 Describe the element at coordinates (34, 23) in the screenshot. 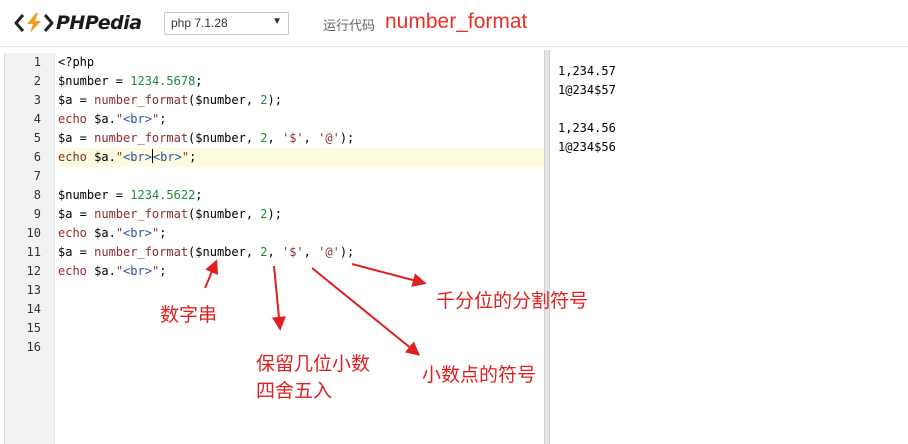

I see `code-bolt-icon` at that location.